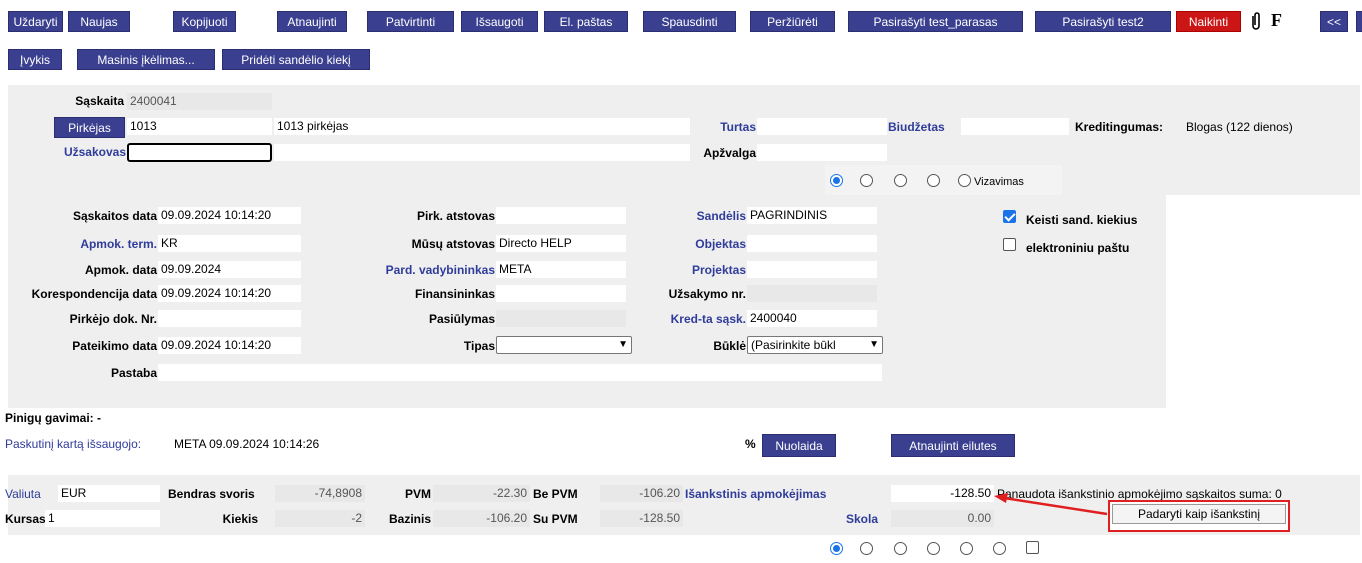 The image size is (1362, 563). What do you see at coordinates (1359, 21) in the screenshot?
I see `toolbar-overflow-button` at bounding box center [1359, 21].